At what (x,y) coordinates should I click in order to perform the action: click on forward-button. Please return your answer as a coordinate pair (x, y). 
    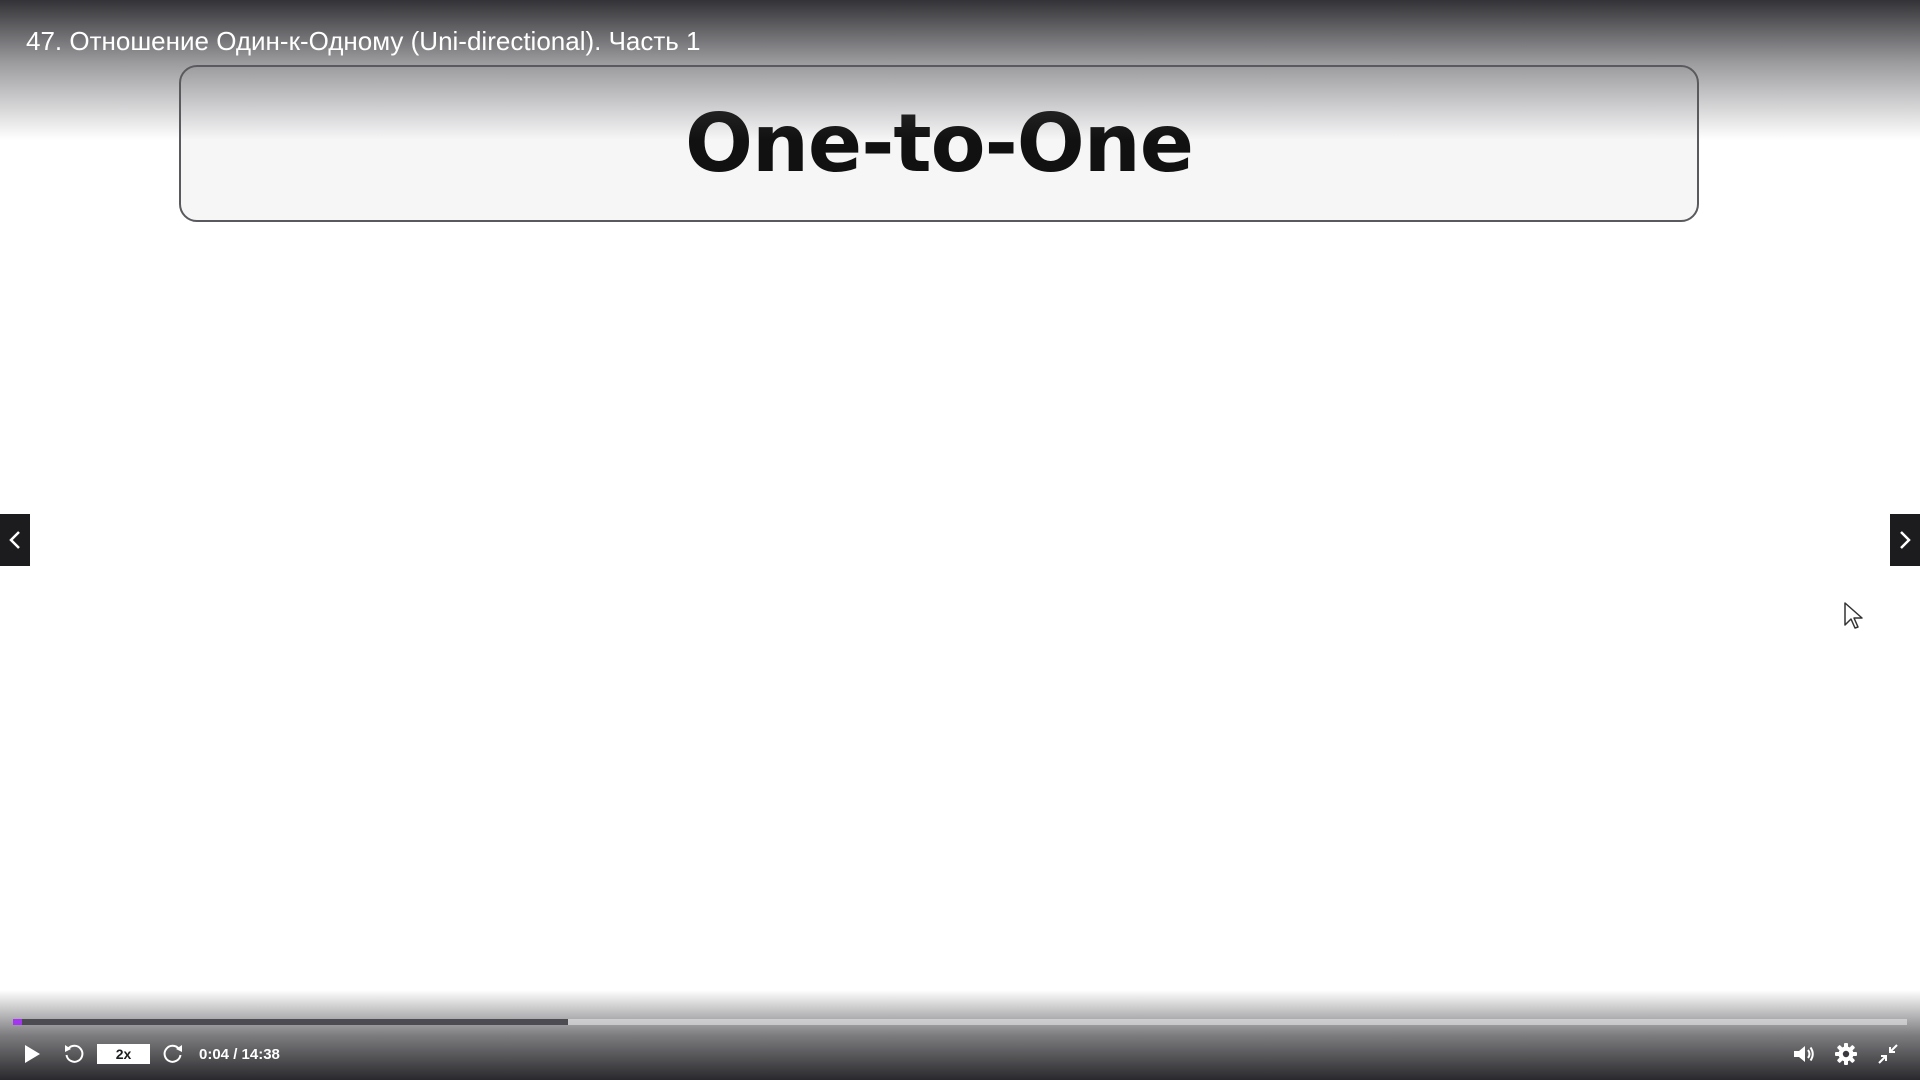
    Looking at the image, I should click on (173, 1054).